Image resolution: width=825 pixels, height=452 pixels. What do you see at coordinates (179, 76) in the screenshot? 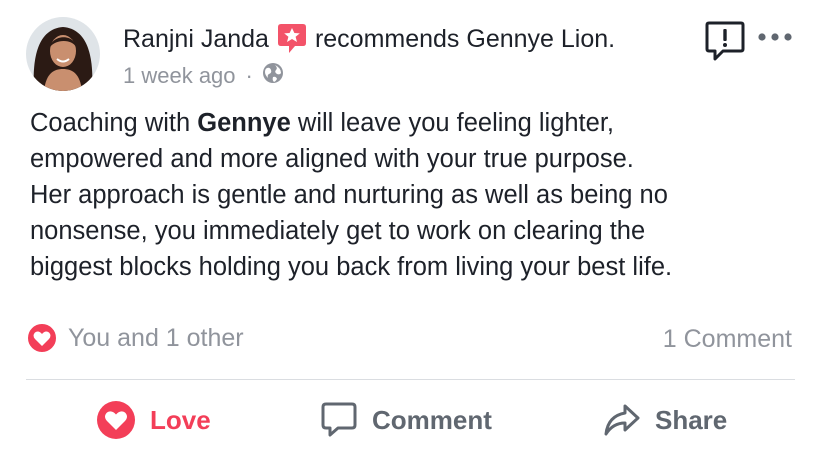
I see `timestamp: 1 week ago` at bounding box center [179, 76].